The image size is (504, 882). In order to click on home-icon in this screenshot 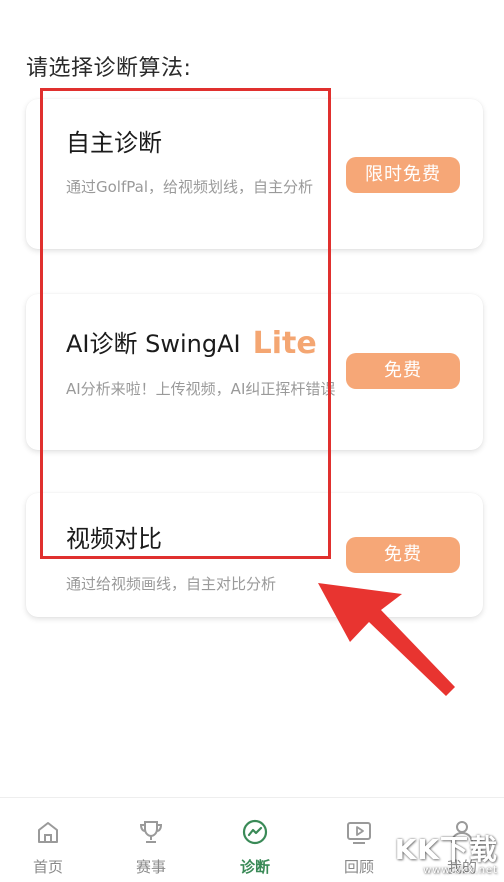, I will do `click(48, 832)`.